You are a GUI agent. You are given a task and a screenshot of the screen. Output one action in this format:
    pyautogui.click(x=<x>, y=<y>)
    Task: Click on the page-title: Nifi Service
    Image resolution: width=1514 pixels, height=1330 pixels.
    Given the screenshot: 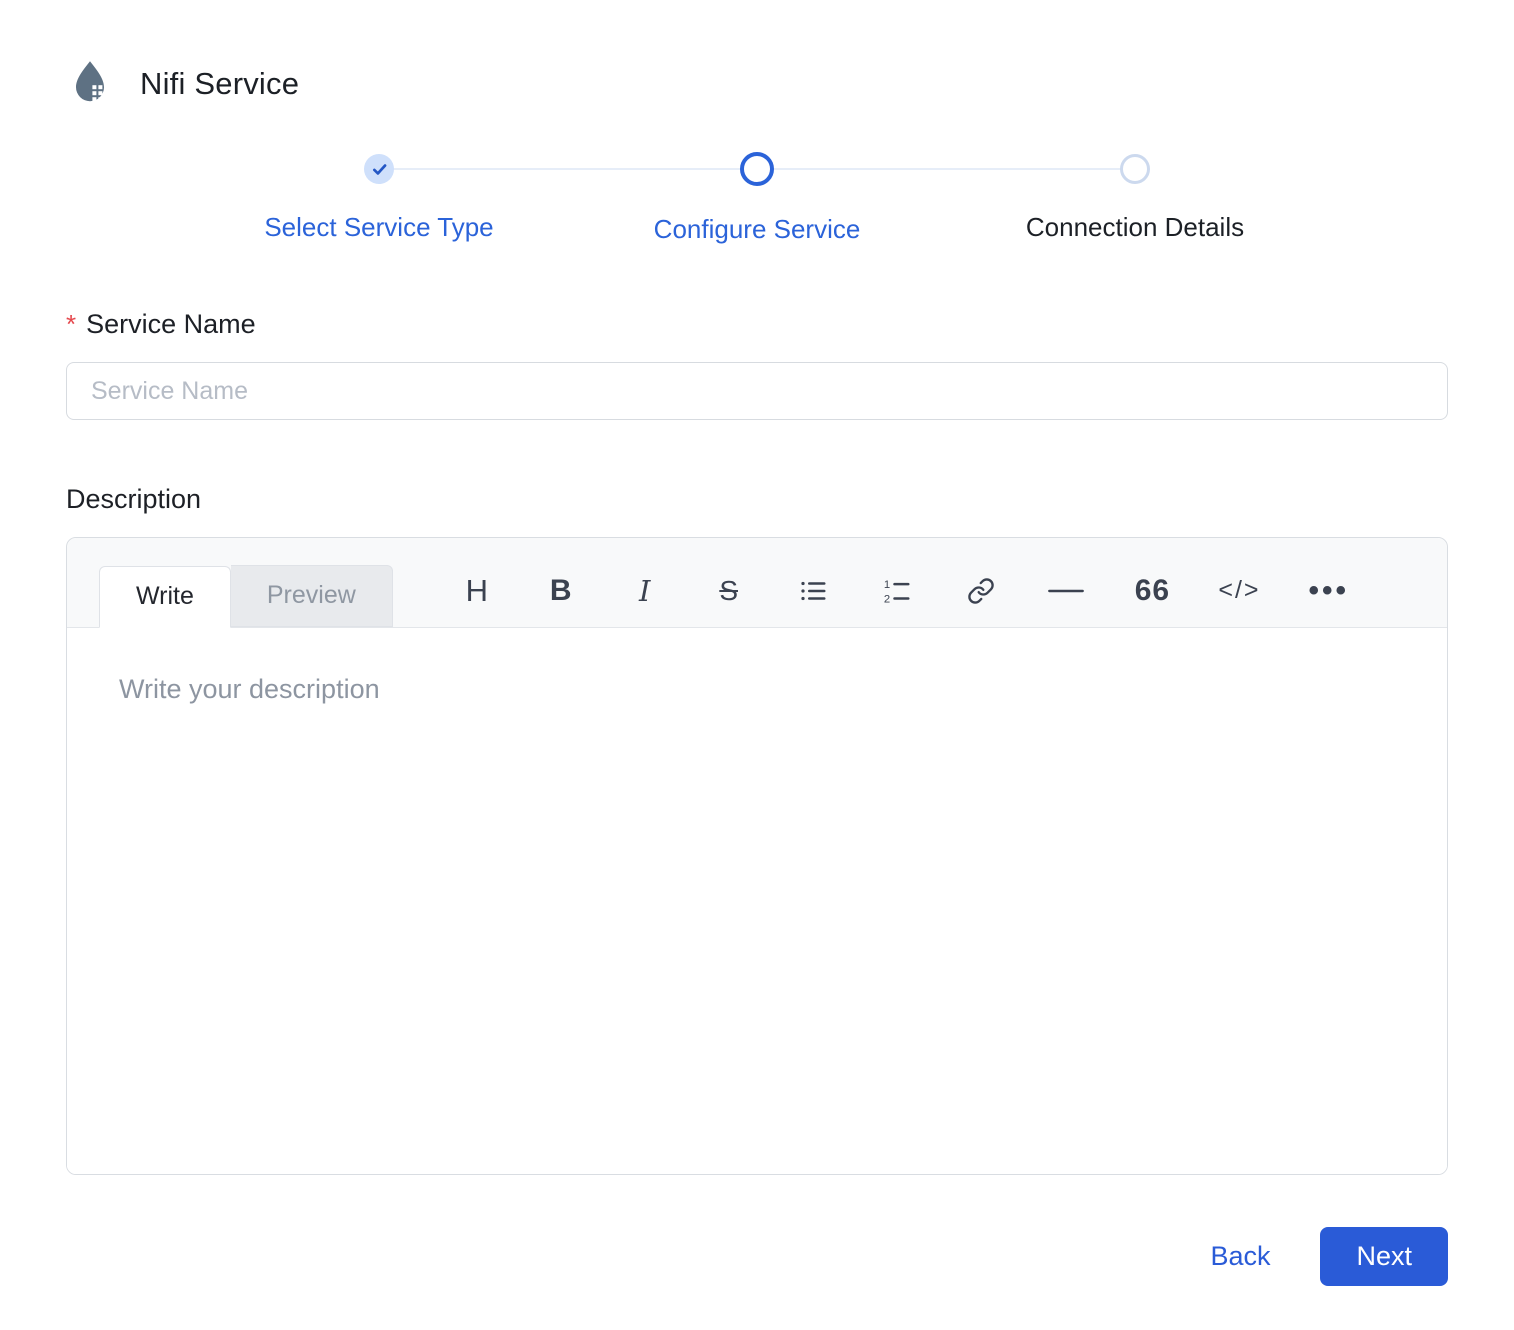 What is the action you would take?
    pyautogui.click(x=220, y=83)
    